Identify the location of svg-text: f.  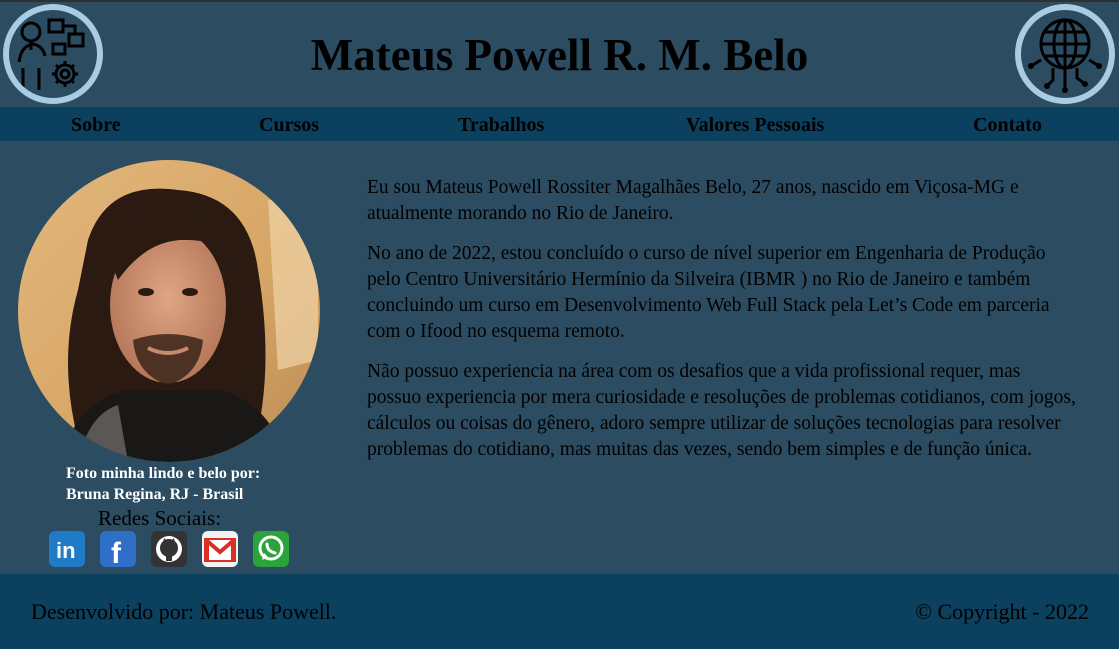
(116, 552).